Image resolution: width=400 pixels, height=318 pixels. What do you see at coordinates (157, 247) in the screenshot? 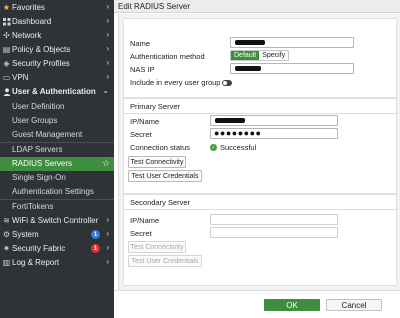
I see `secondary-test-connectivity-button: Test Connectivity` at bounding box center [157, 247].